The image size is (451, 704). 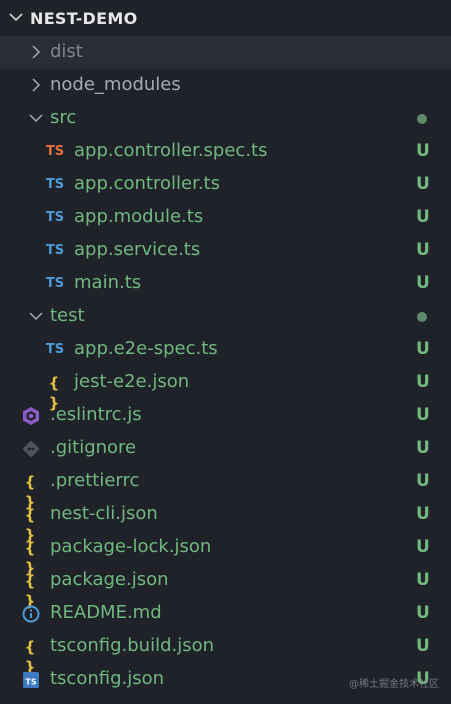 What do you see at coordinates (66, 51) in the screenshot?
I see `tree-item-label: dist` at bounding box center [66, 51].